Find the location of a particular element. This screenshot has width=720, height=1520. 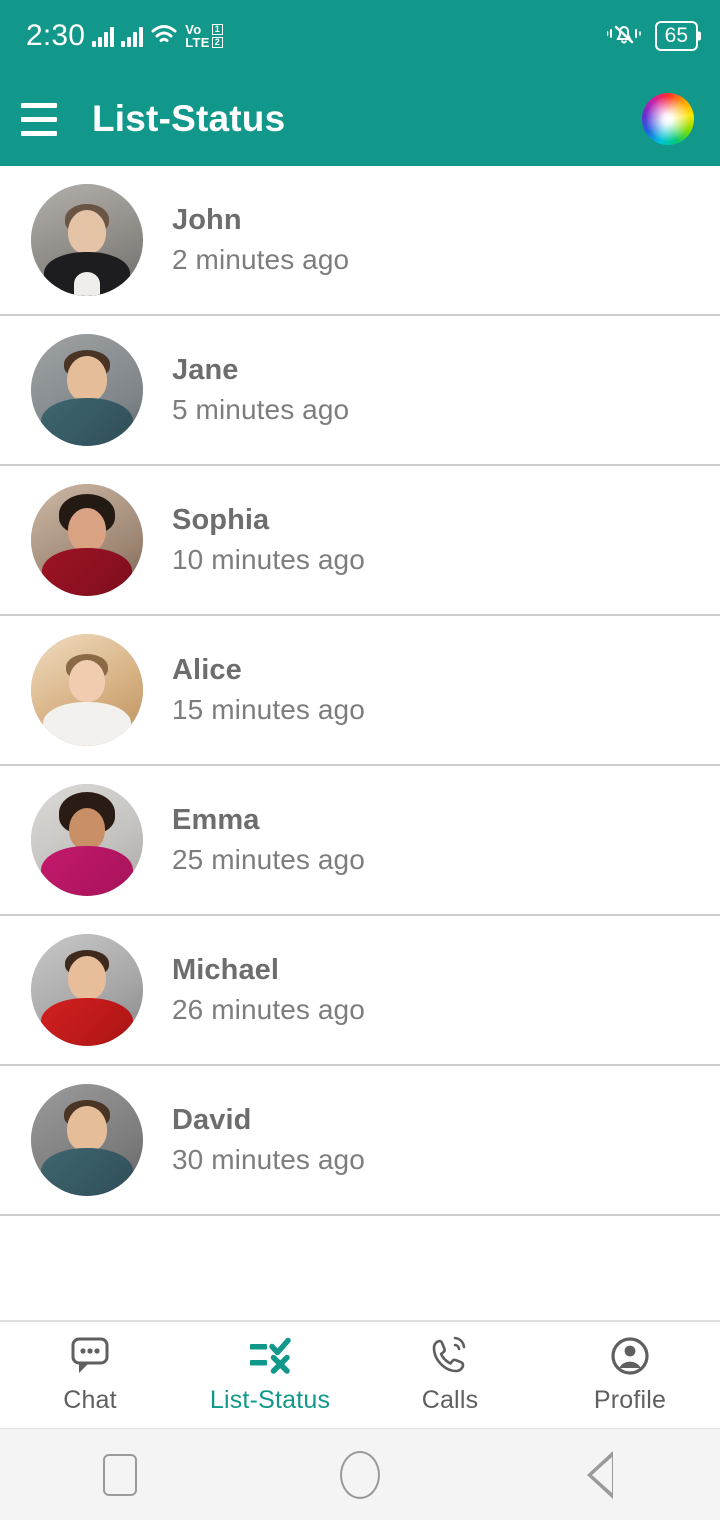

color-wheel-icon is located at coordinates (668, 119).